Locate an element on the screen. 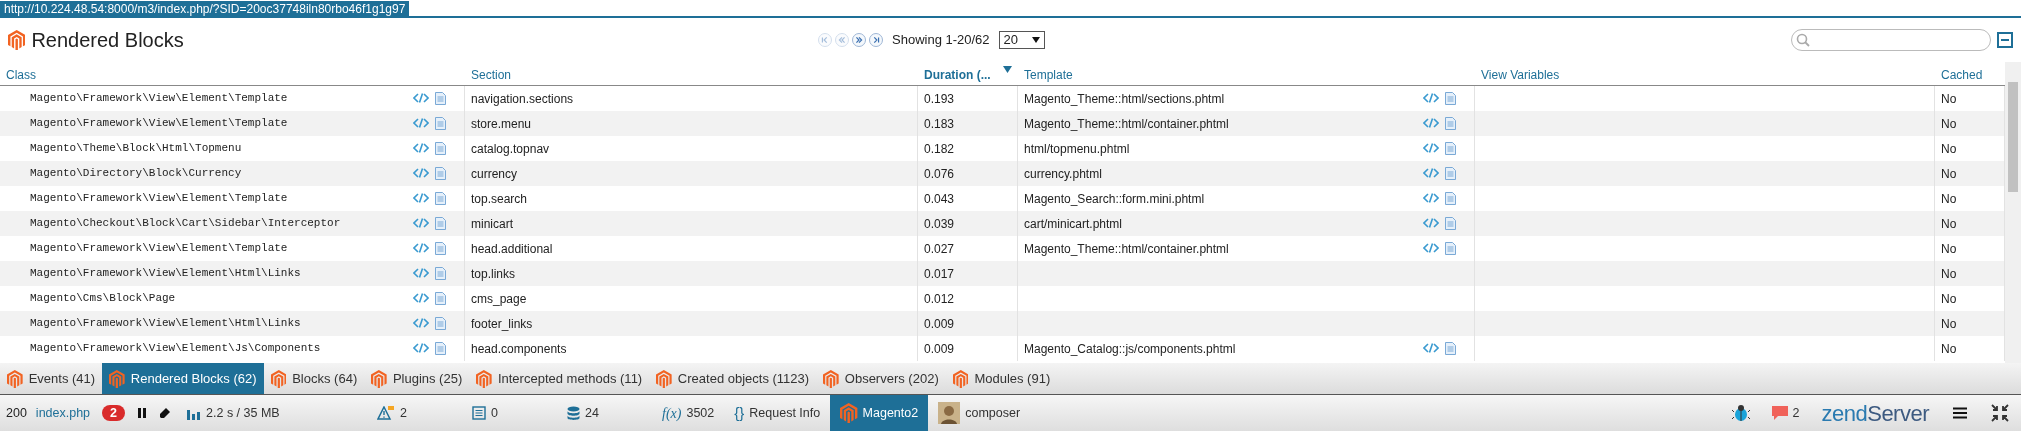  pause-icon is located at coordinates (142, 413).